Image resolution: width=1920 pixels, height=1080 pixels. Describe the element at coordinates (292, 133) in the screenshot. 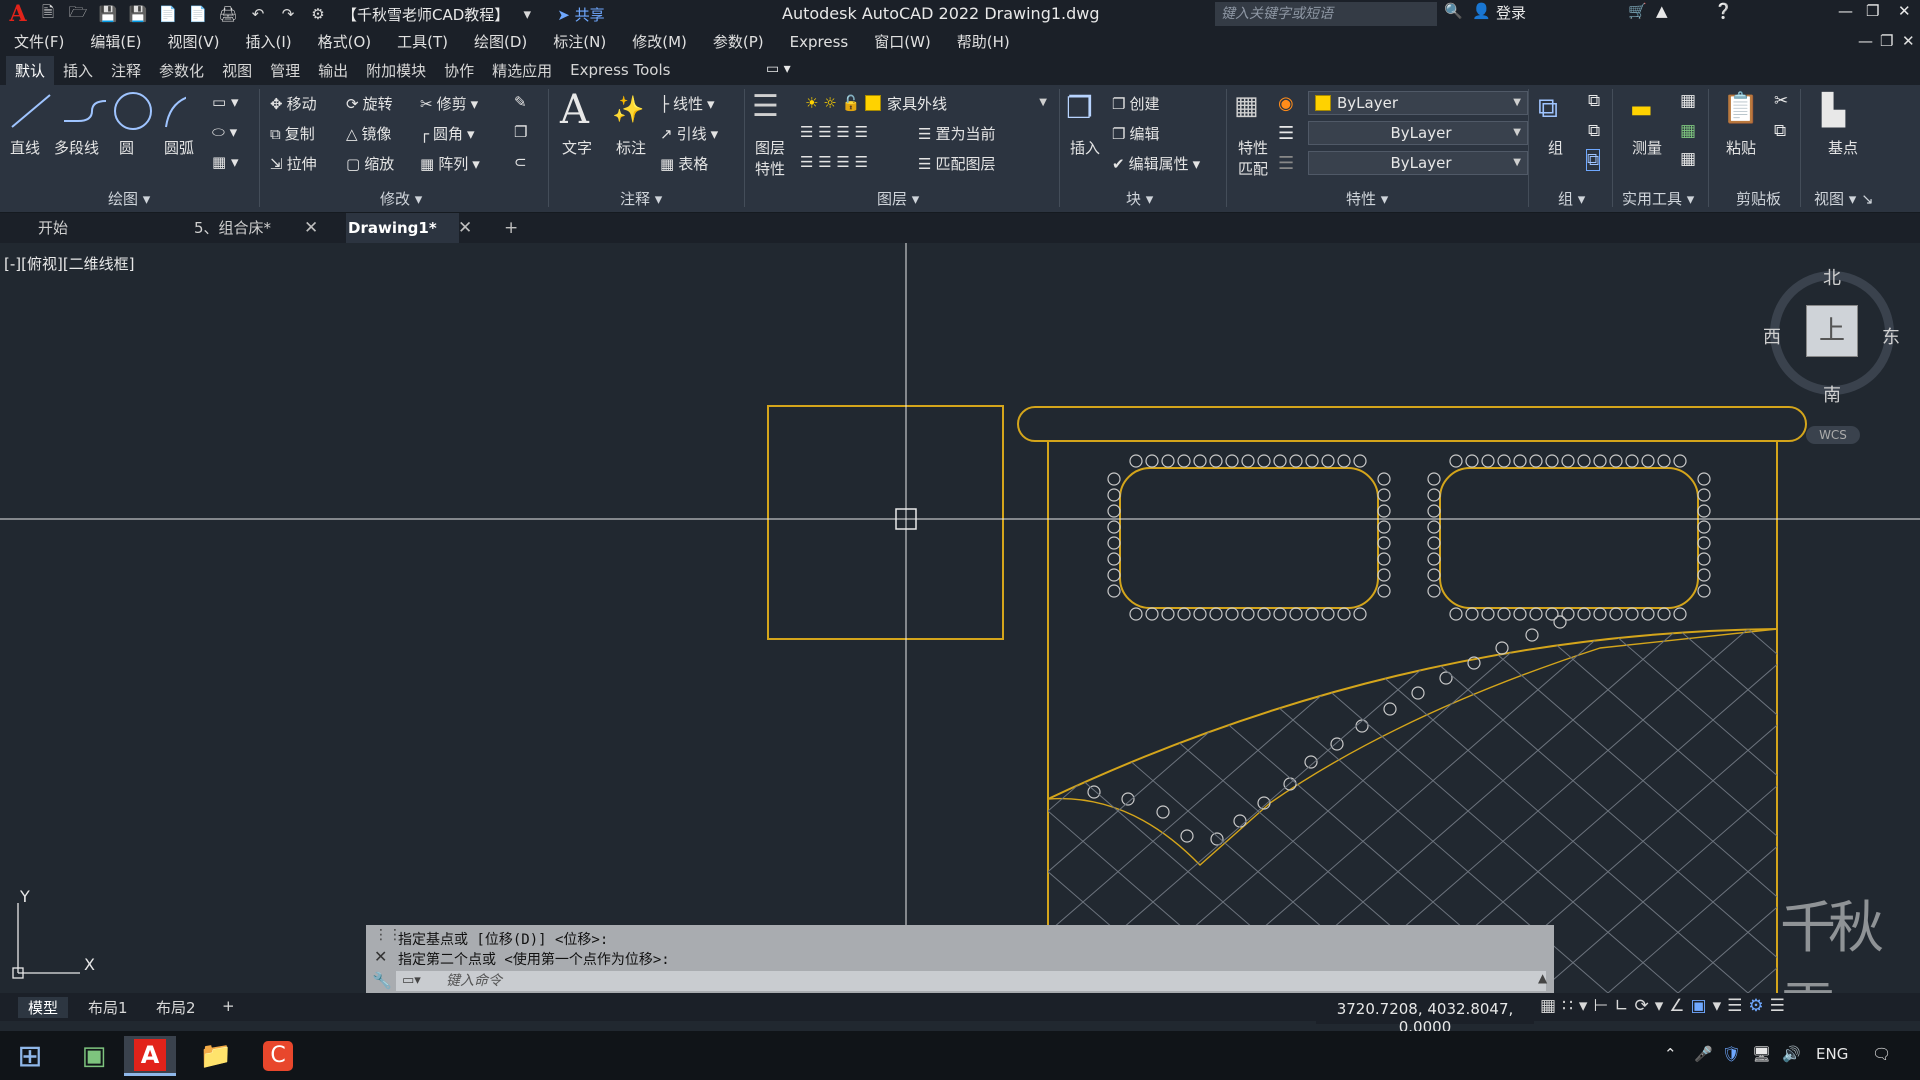

I see `copy-button: ⧉ 复制` at that location.